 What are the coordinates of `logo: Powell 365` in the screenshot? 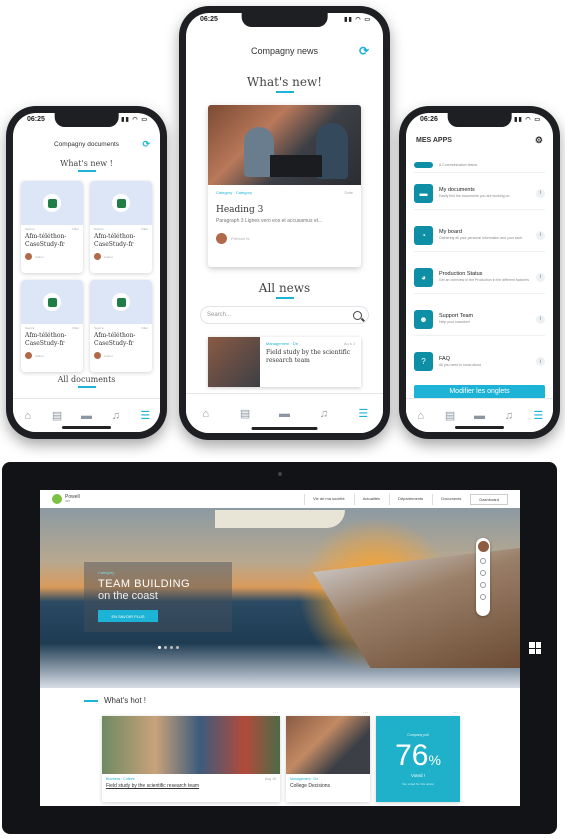 It's located at (122, 499).